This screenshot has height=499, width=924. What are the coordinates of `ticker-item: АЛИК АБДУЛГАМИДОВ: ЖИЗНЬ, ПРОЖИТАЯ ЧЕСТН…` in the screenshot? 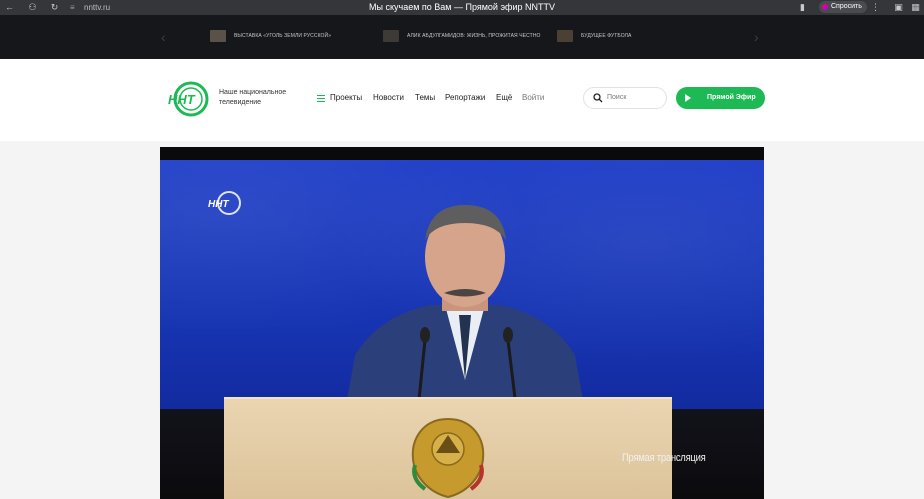 It's located at (462, 36).